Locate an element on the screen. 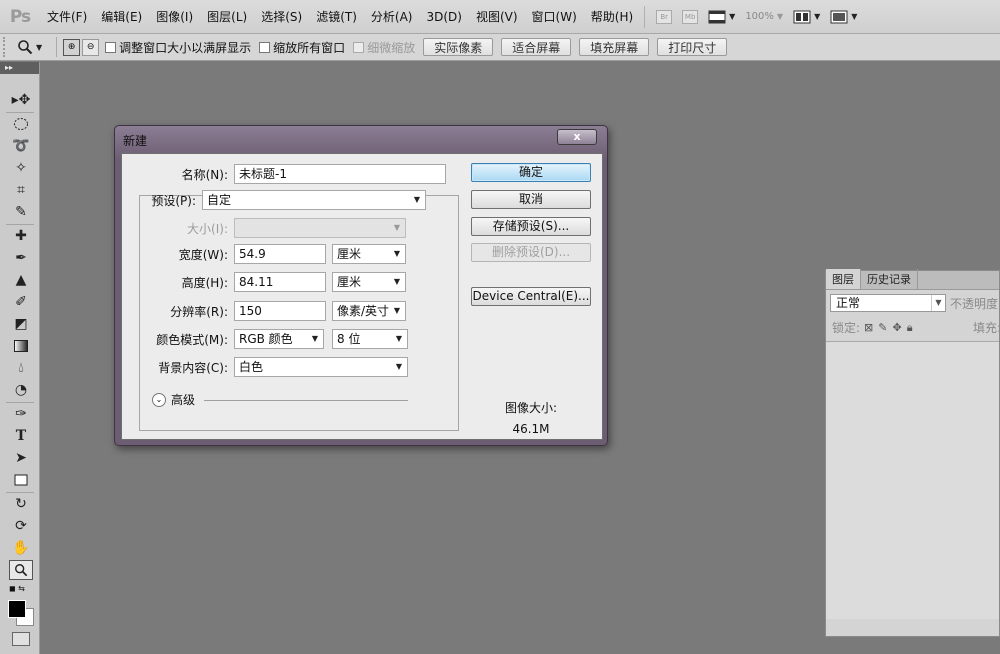 This screenshot has width=1000, height=654. zoom-in-button: ⊕ is located at coordinates (72, 47).